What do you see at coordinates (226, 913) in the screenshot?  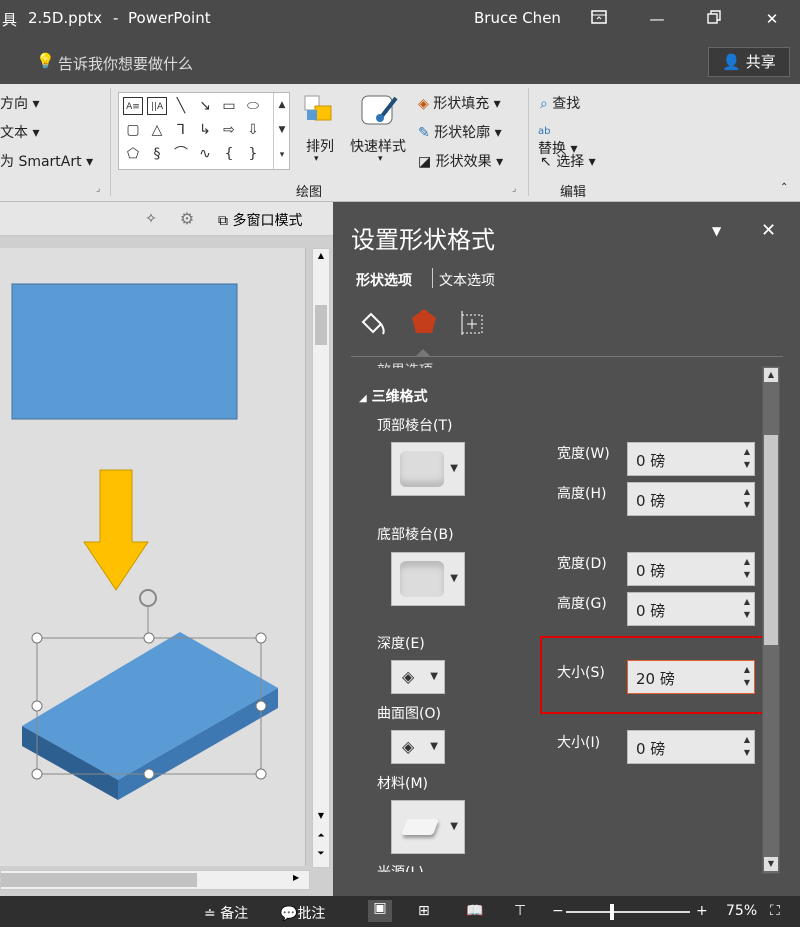 I see `notes-button: ≐ 备注` at bounding box center [226, 913].